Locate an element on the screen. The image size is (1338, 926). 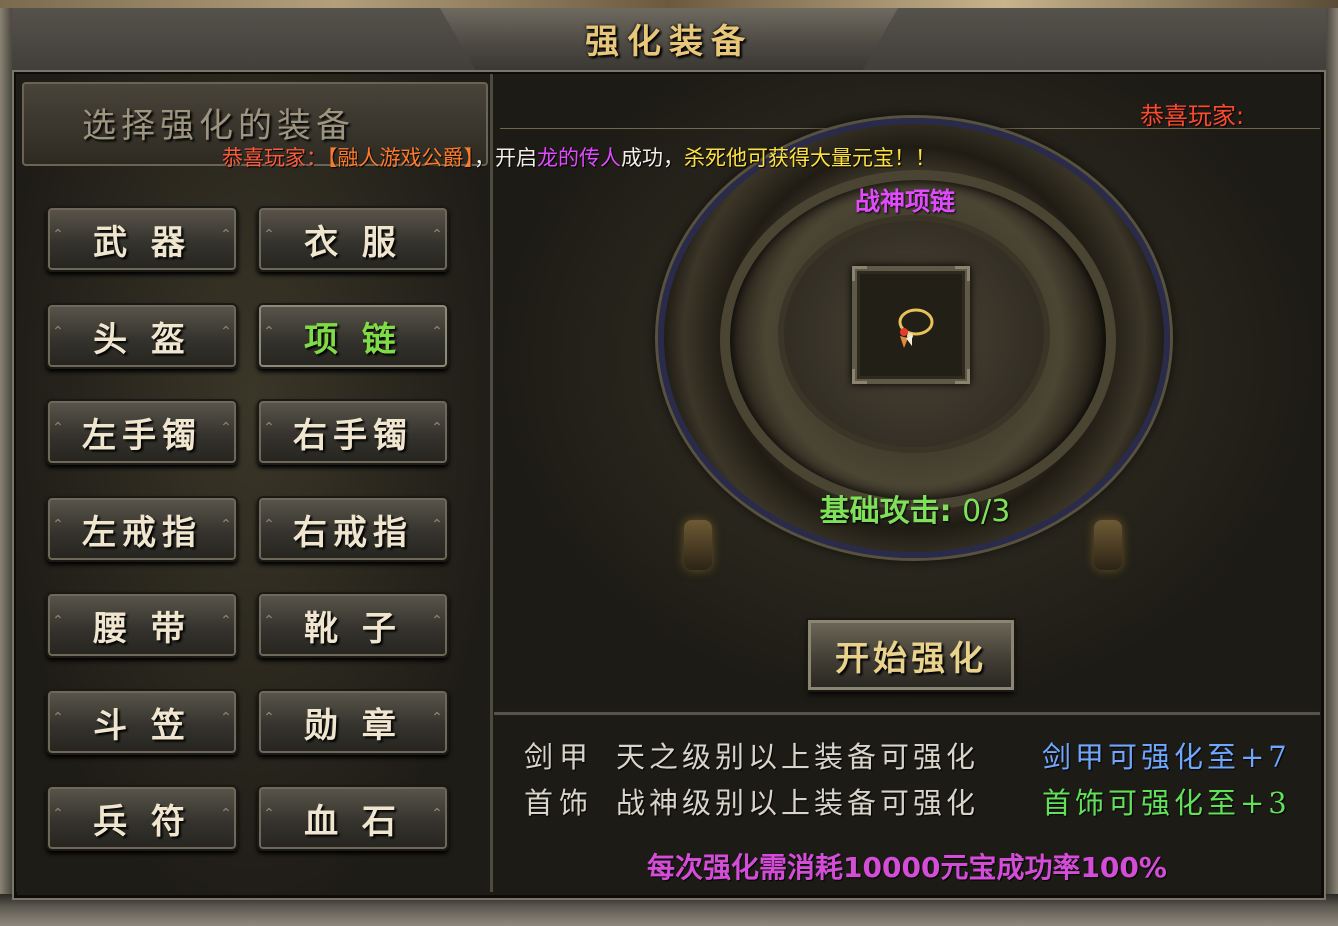
equipment-slot-button: ⌃ 勋 章 ⌃ is located at coordinates (353, 722).